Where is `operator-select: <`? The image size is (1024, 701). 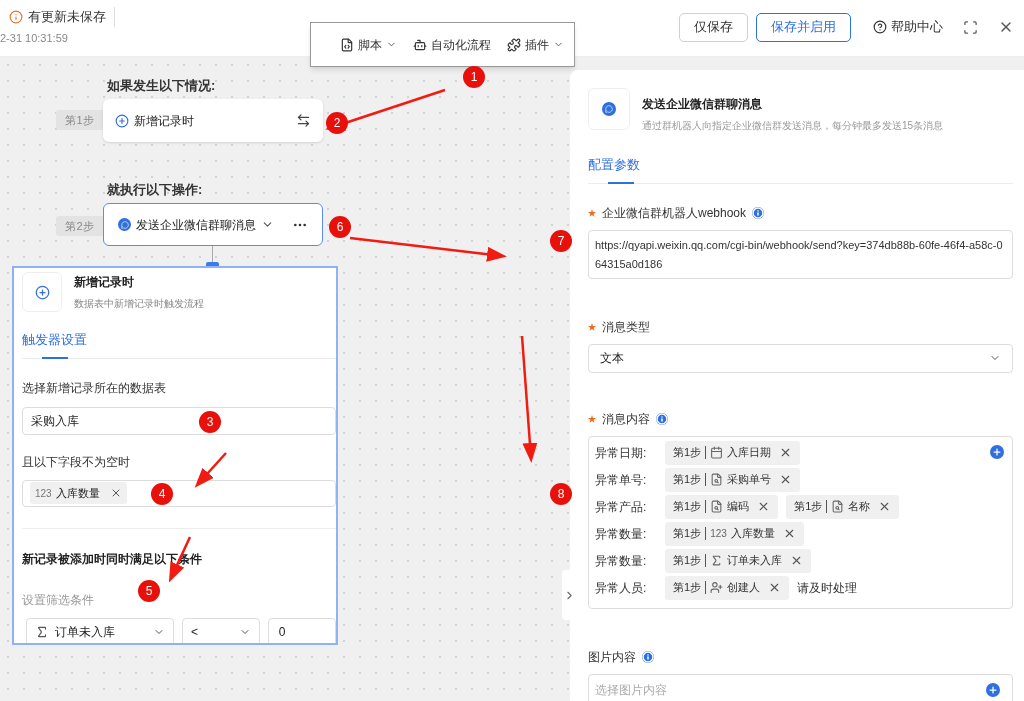 operator-select: < is located at coordinates (221, 630).